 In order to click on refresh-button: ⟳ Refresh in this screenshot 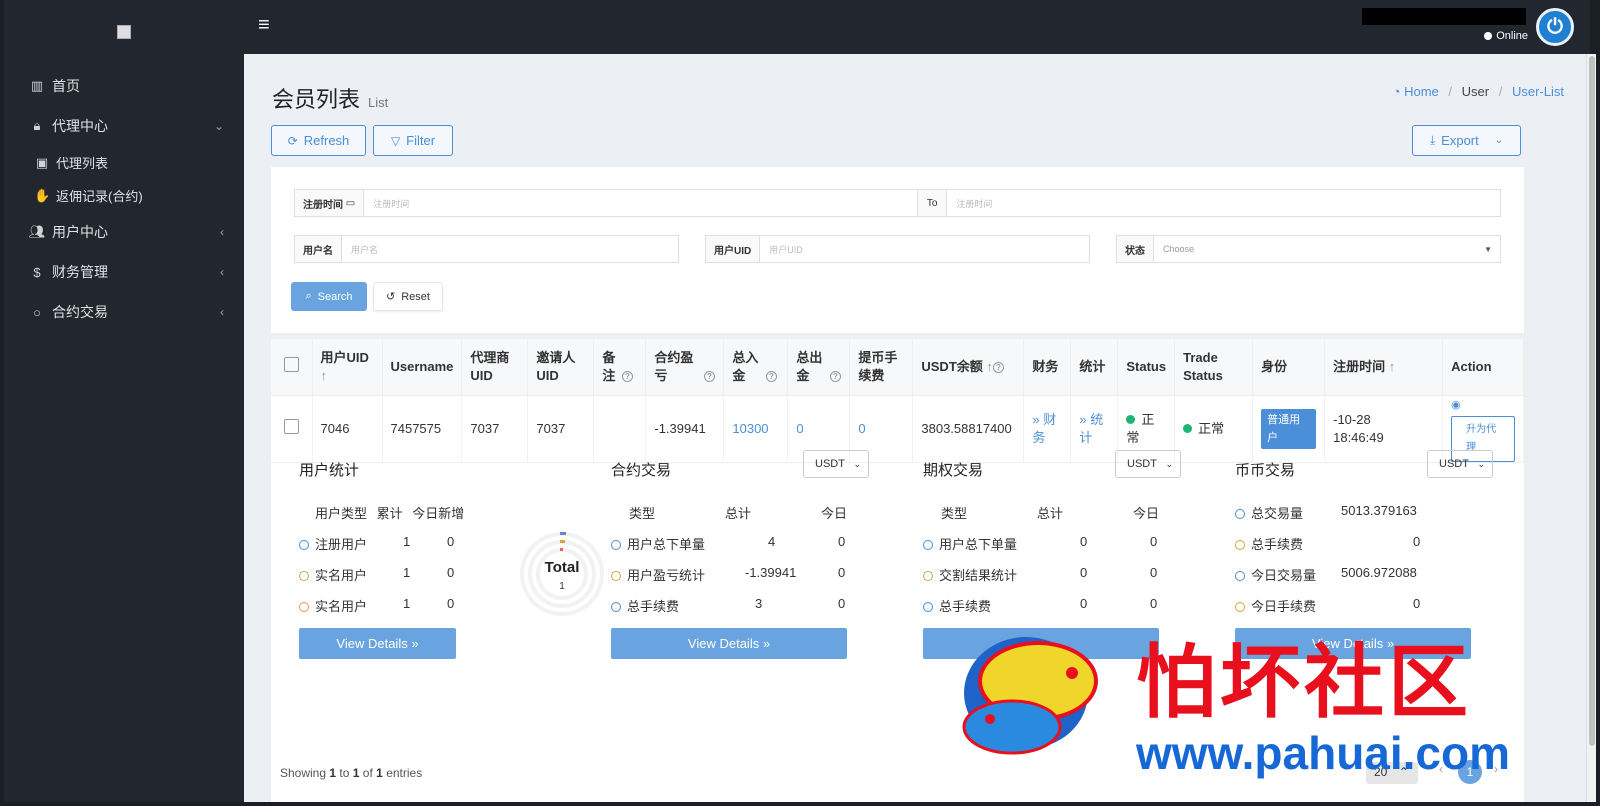, I will do `click(318, 140)`.